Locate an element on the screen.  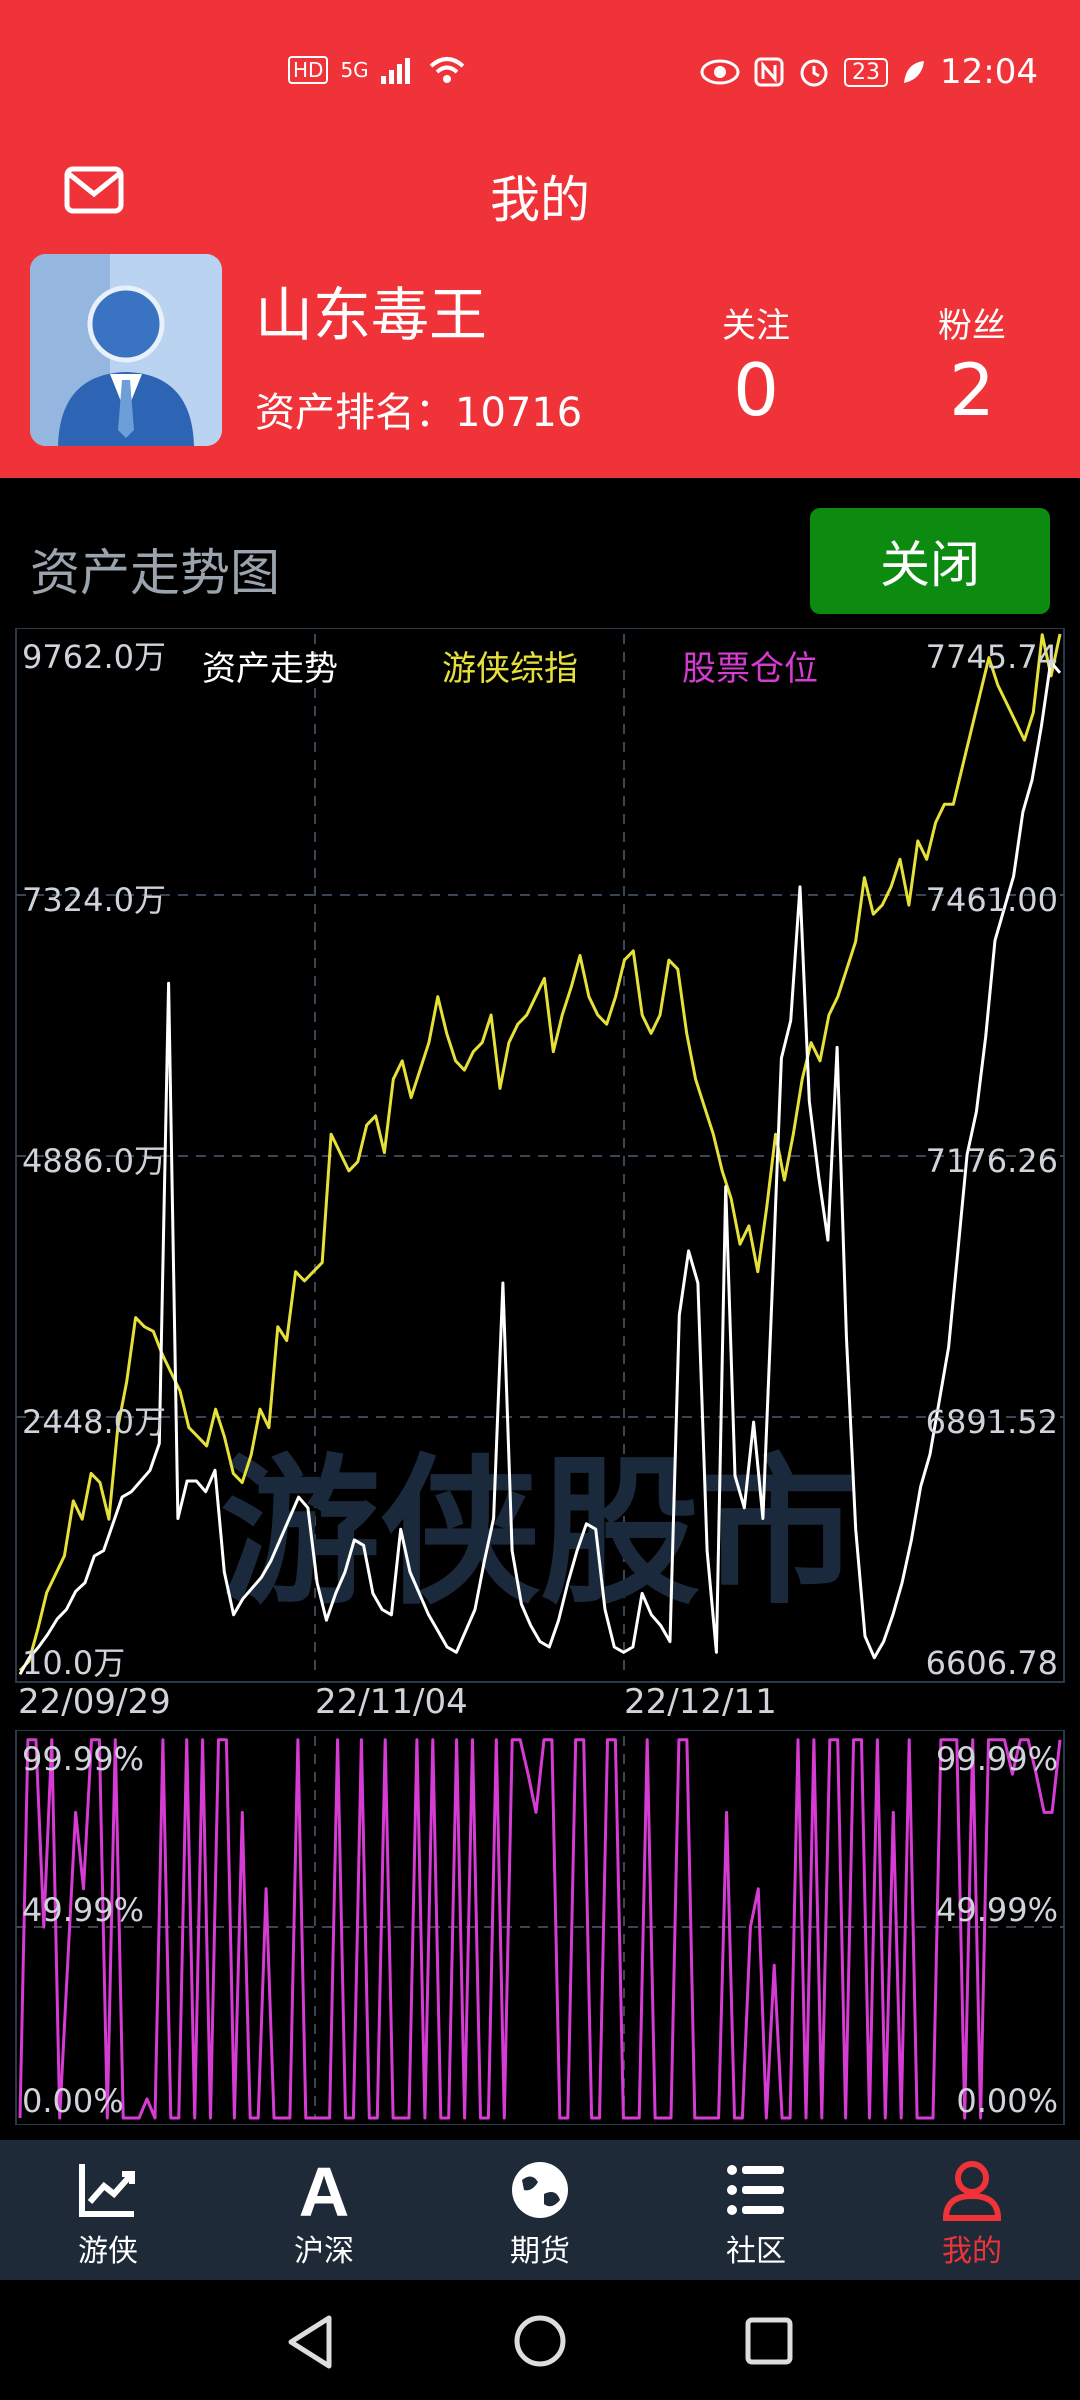
wifi-icon is located at coordinates (447, 70).